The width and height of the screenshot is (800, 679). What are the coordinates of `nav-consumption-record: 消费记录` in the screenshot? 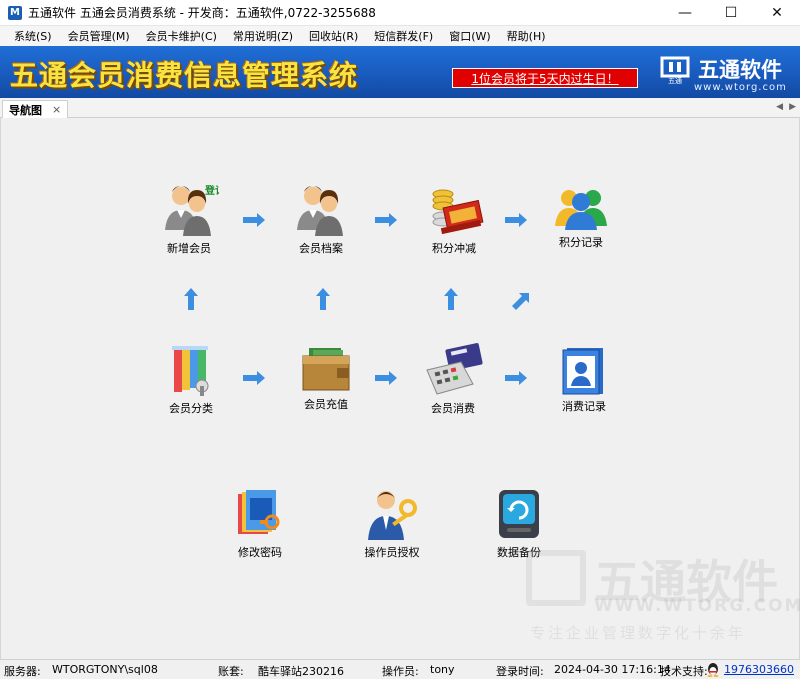 It's located at (584, 380).